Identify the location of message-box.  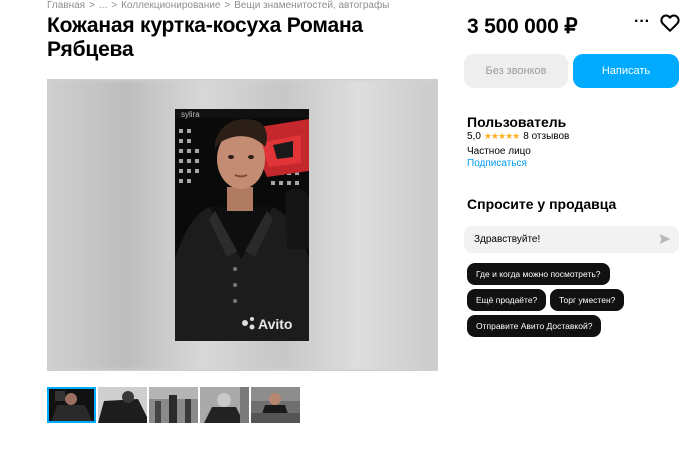
(571, 239).